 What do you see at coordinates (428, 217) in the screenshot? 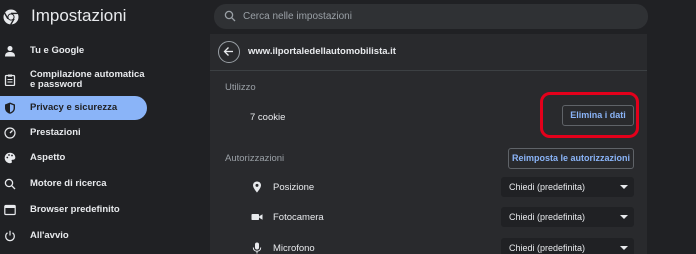
I see `permission-row-camera: Fotocamera Chiedi (predefinita)` at bounding box center [428, 217].